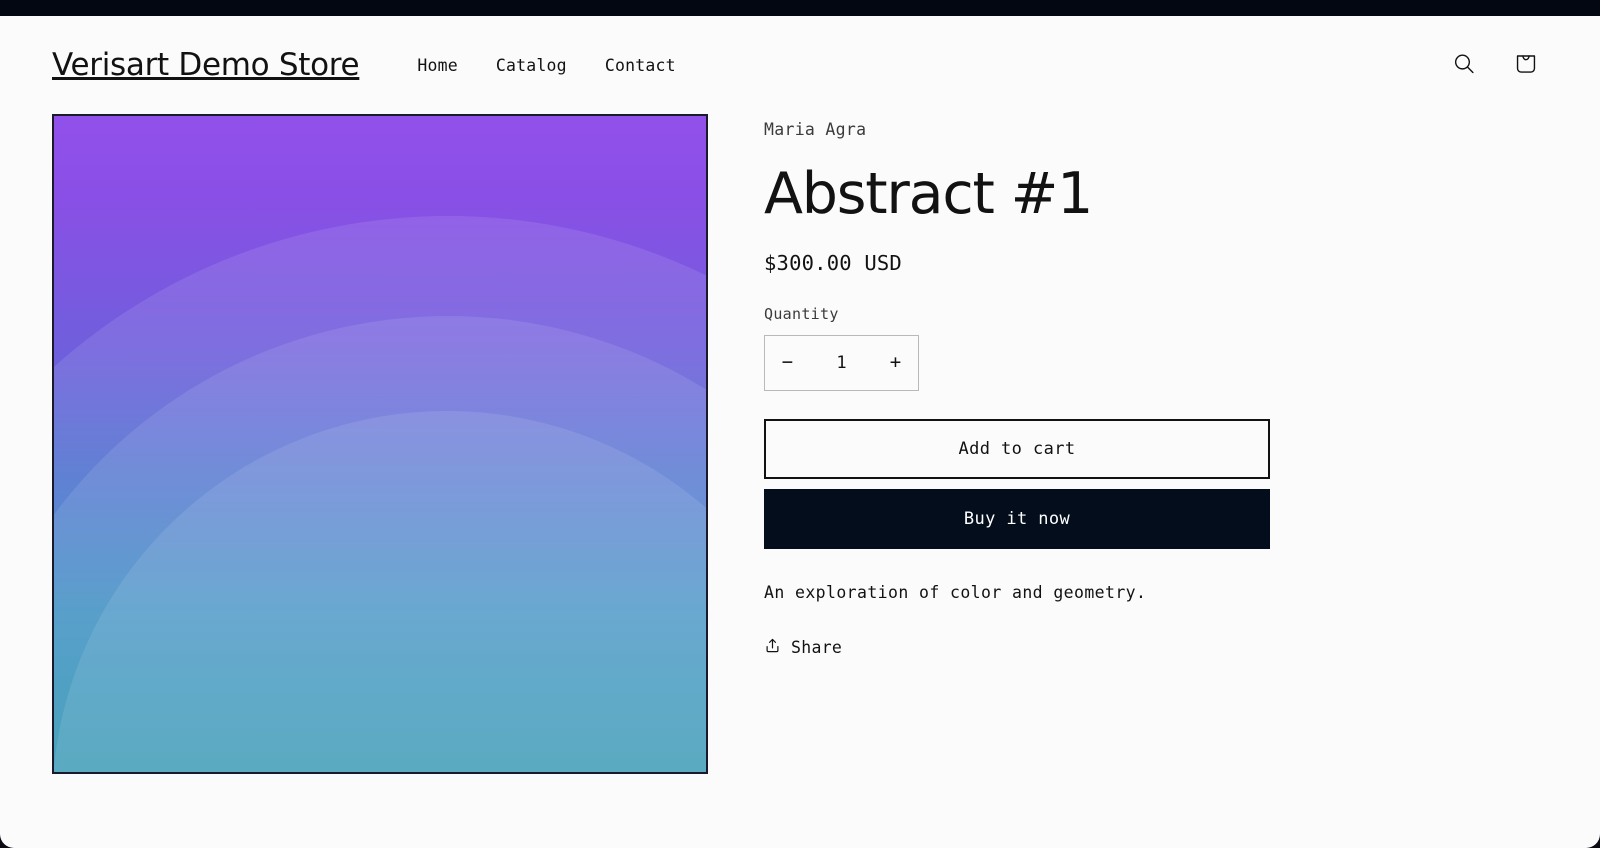  I want to click on main-navigation: Home Catalog Contact, so click(546, 65).